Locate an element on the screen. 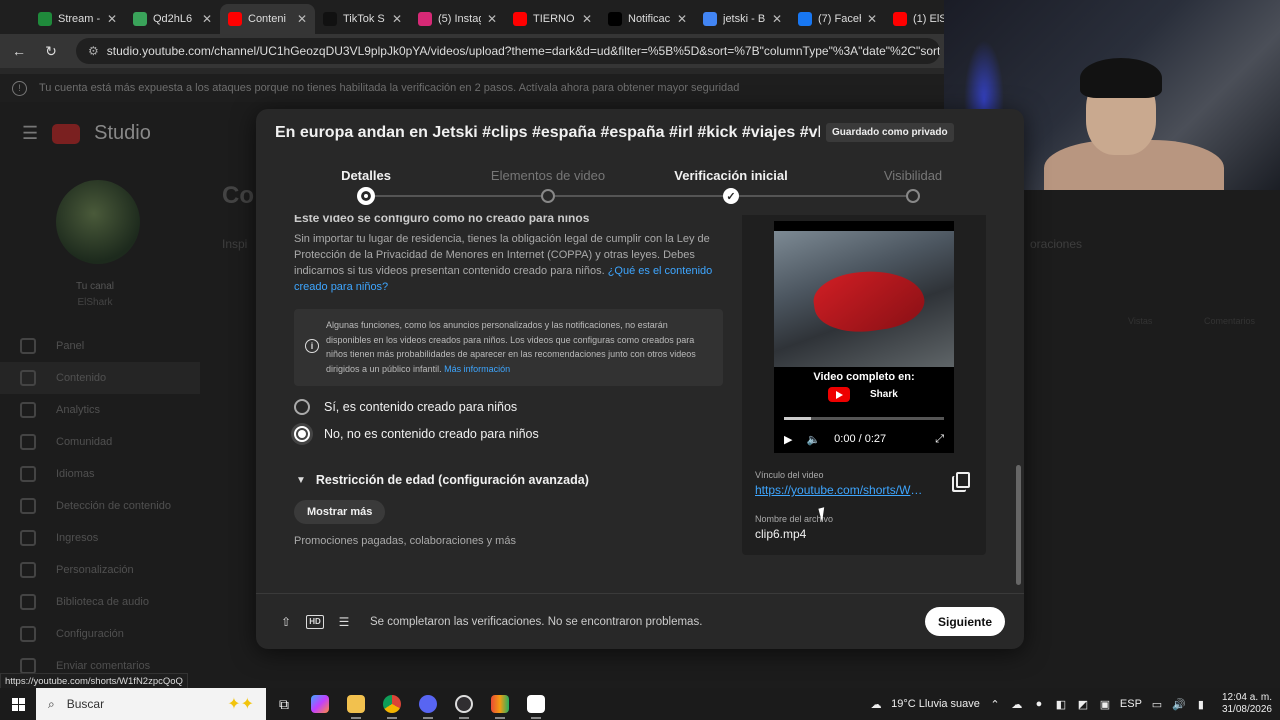 This screenshot has height=720, width=1280. radio-checked-icon is located at coordinates (302, 434).